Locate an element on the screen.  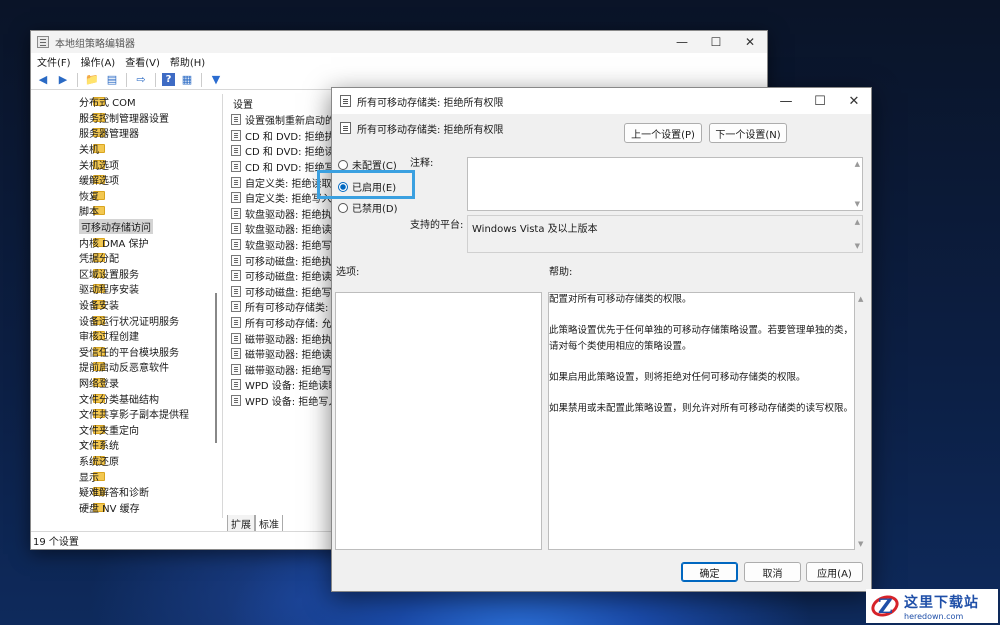
filter-icon: ▼ is located at coordinates (216, 80).